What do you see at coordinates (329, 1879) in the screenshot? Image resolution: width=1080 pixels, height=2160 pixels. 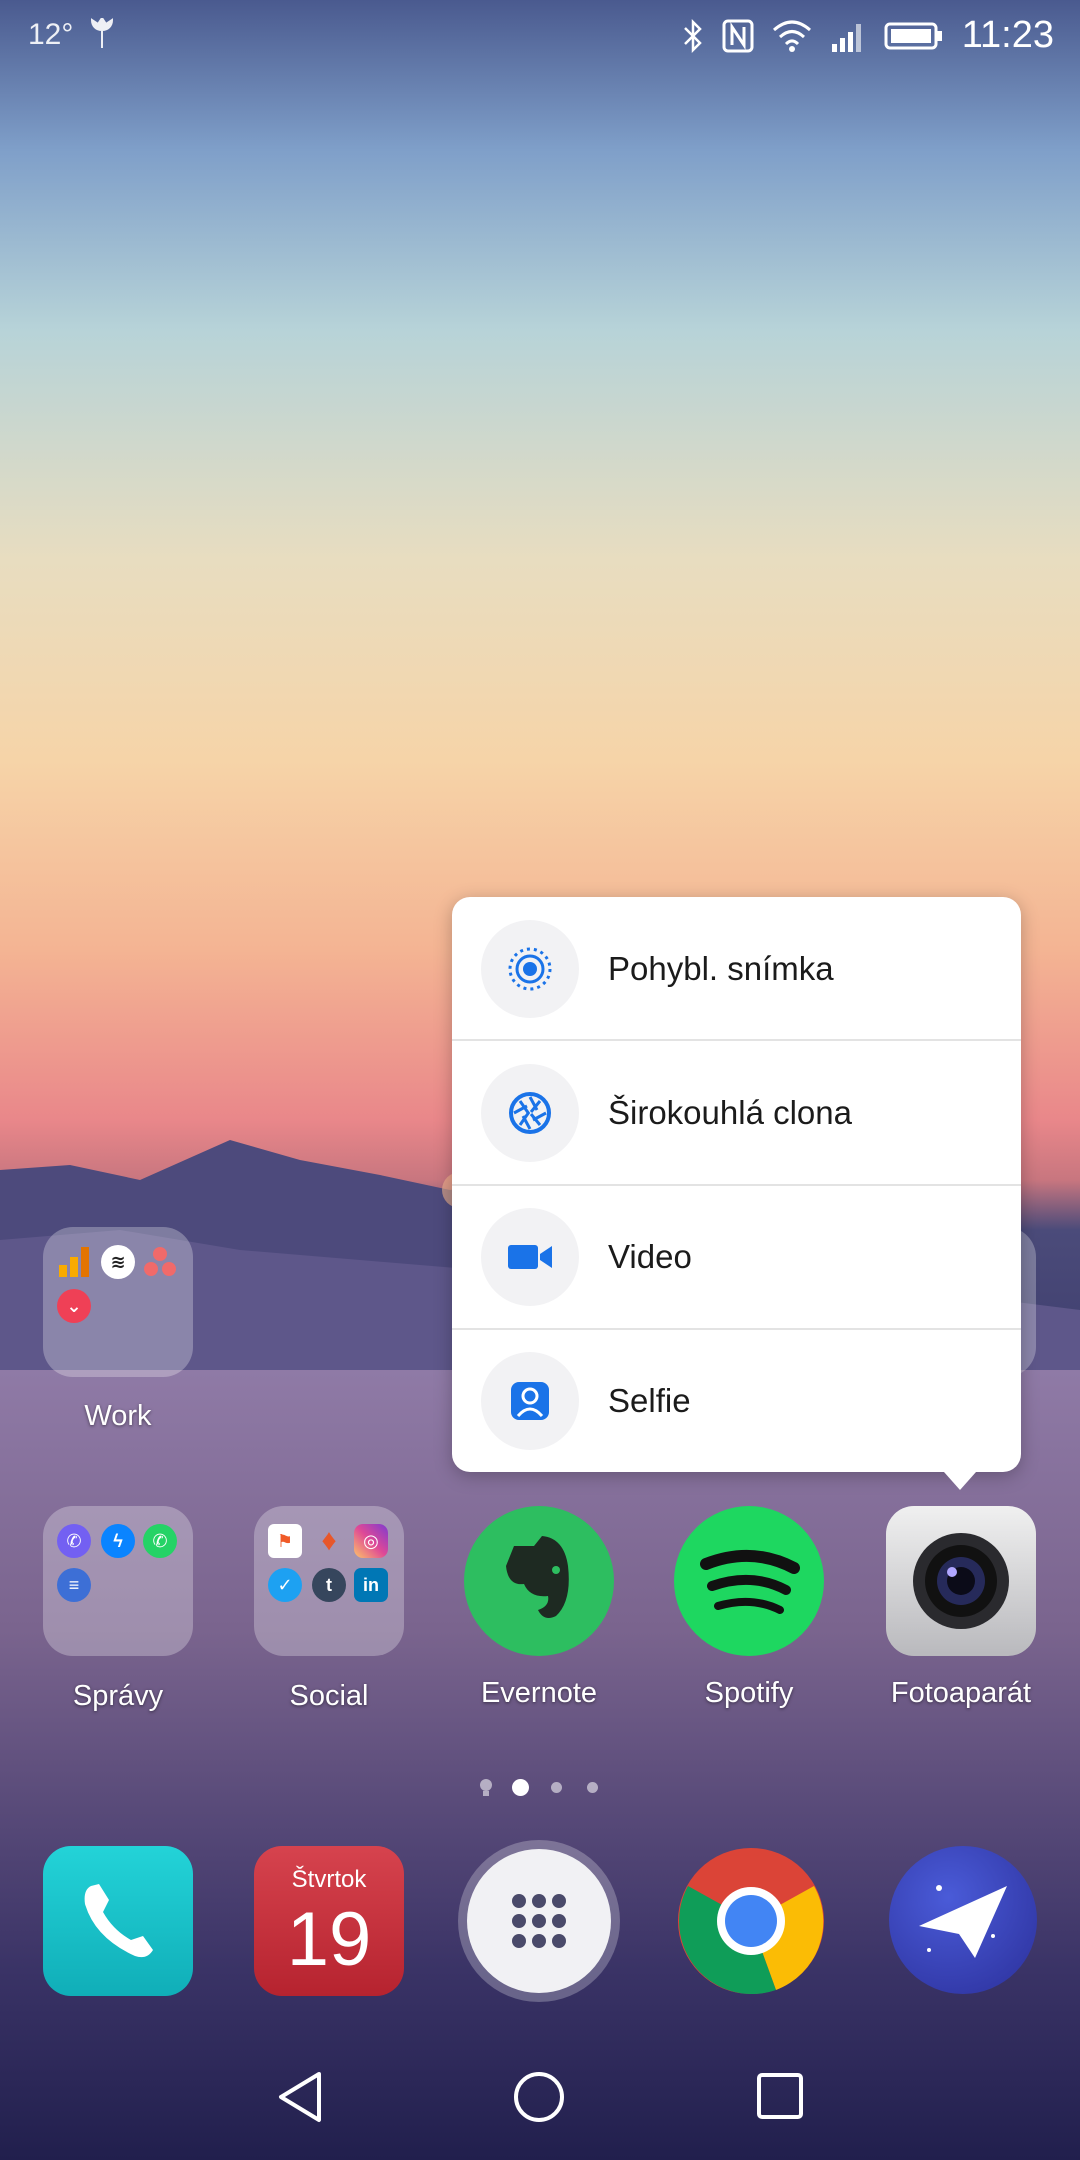 I see `calendar-day-name: Štvrtok` at bounding box center [329, 1879].